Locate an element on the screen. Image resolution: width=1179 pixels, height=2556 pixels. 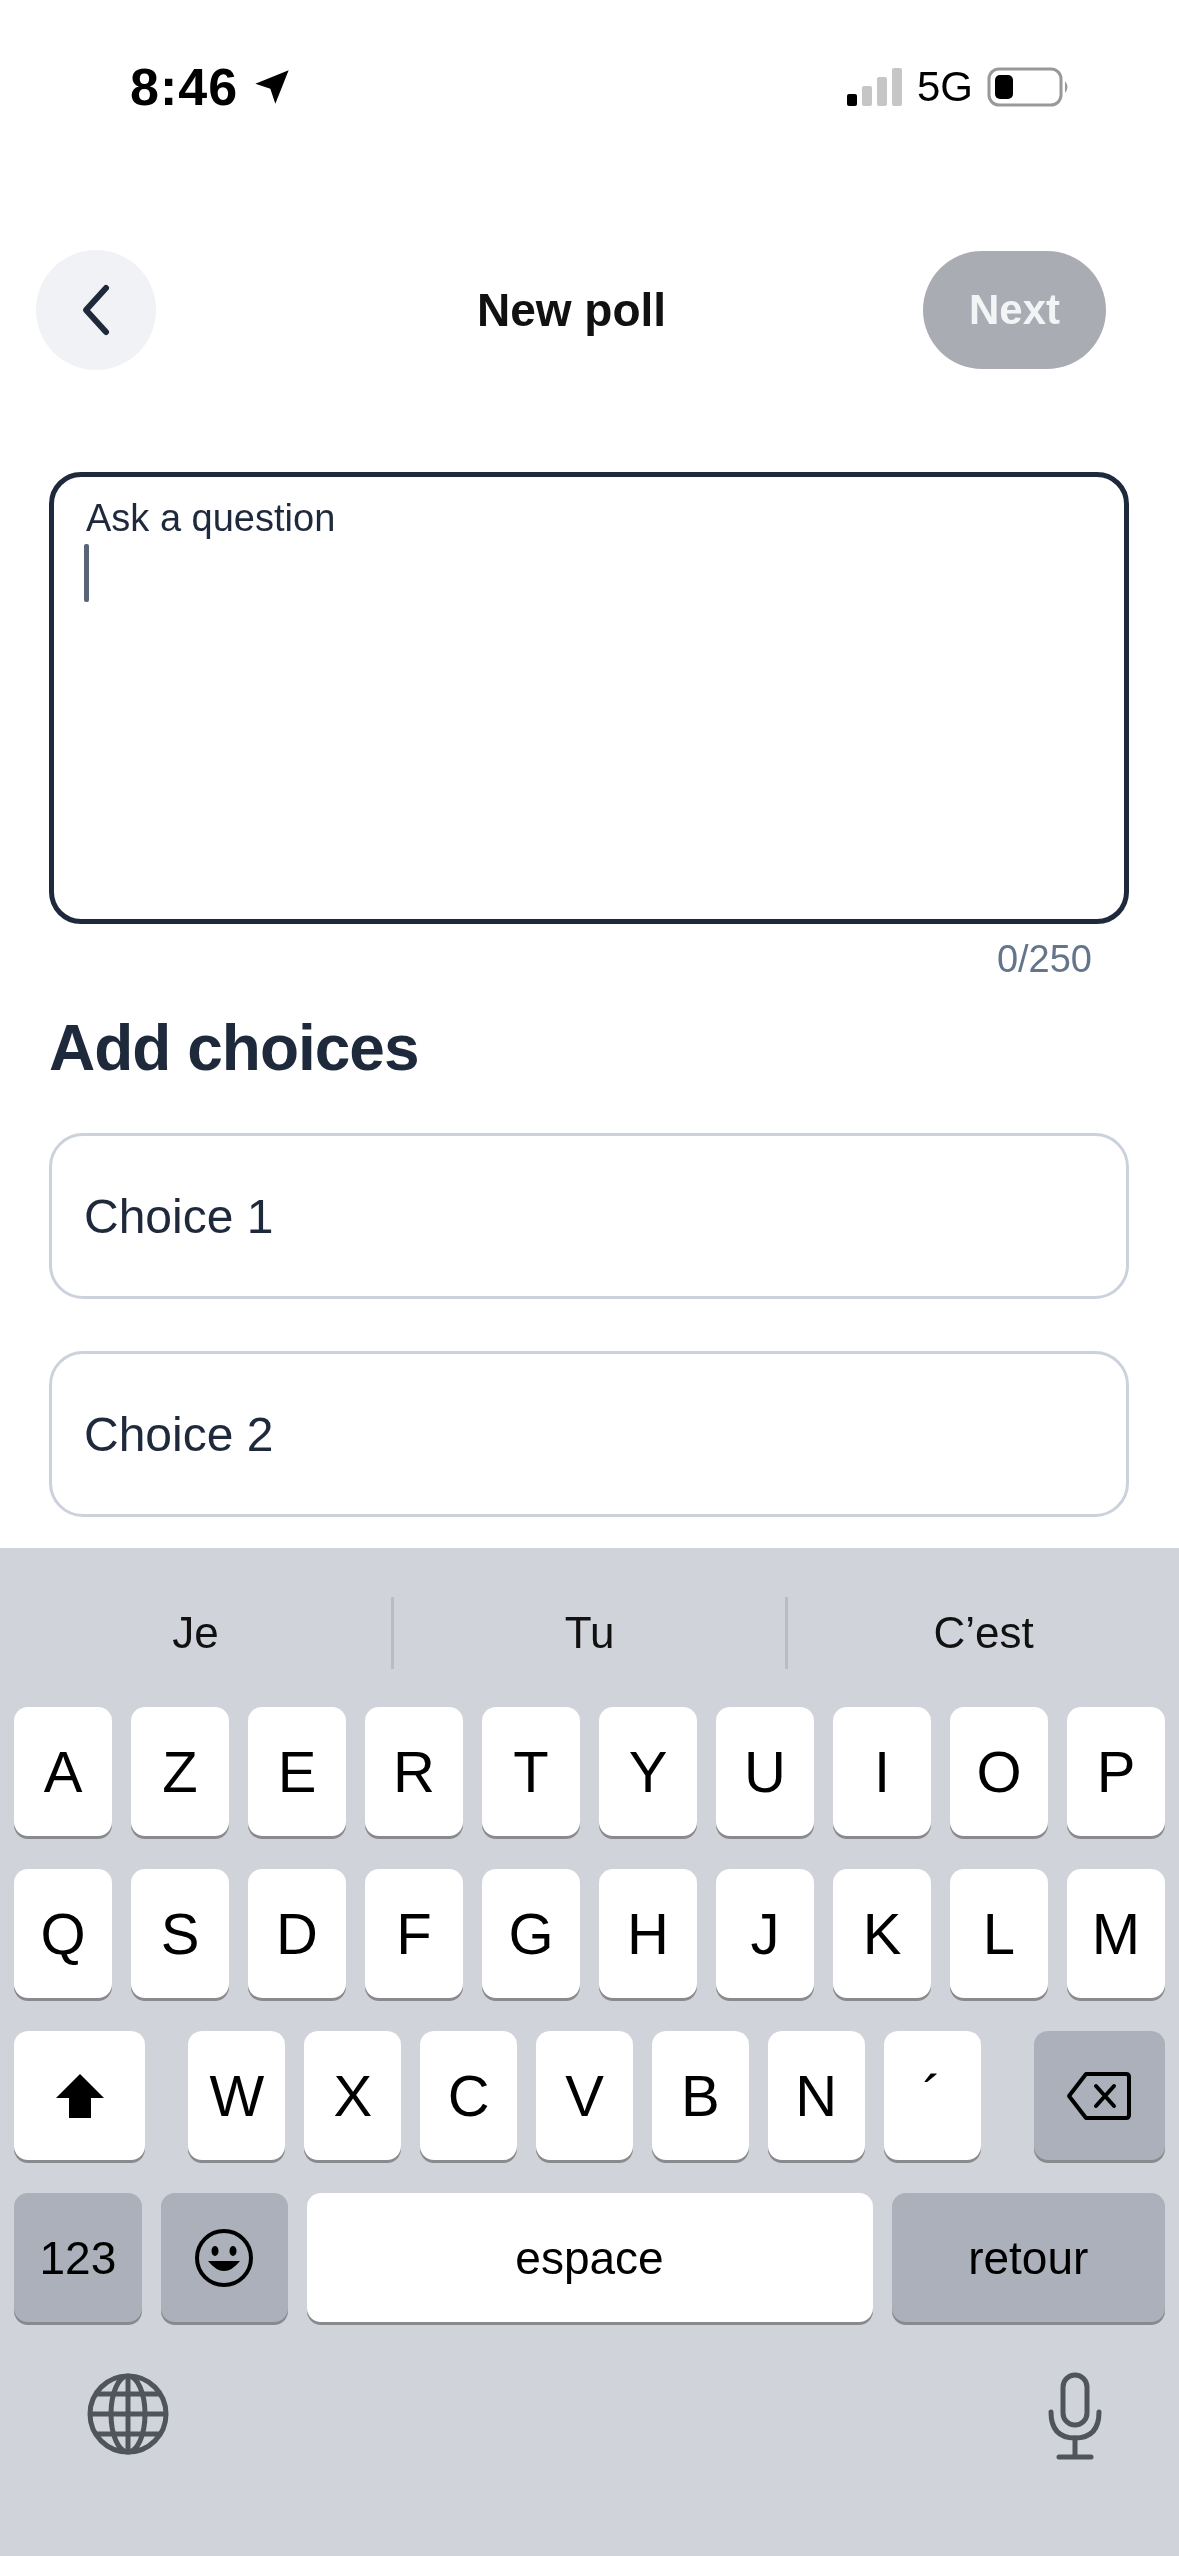
key: N is located at coordinates (816, 2095).